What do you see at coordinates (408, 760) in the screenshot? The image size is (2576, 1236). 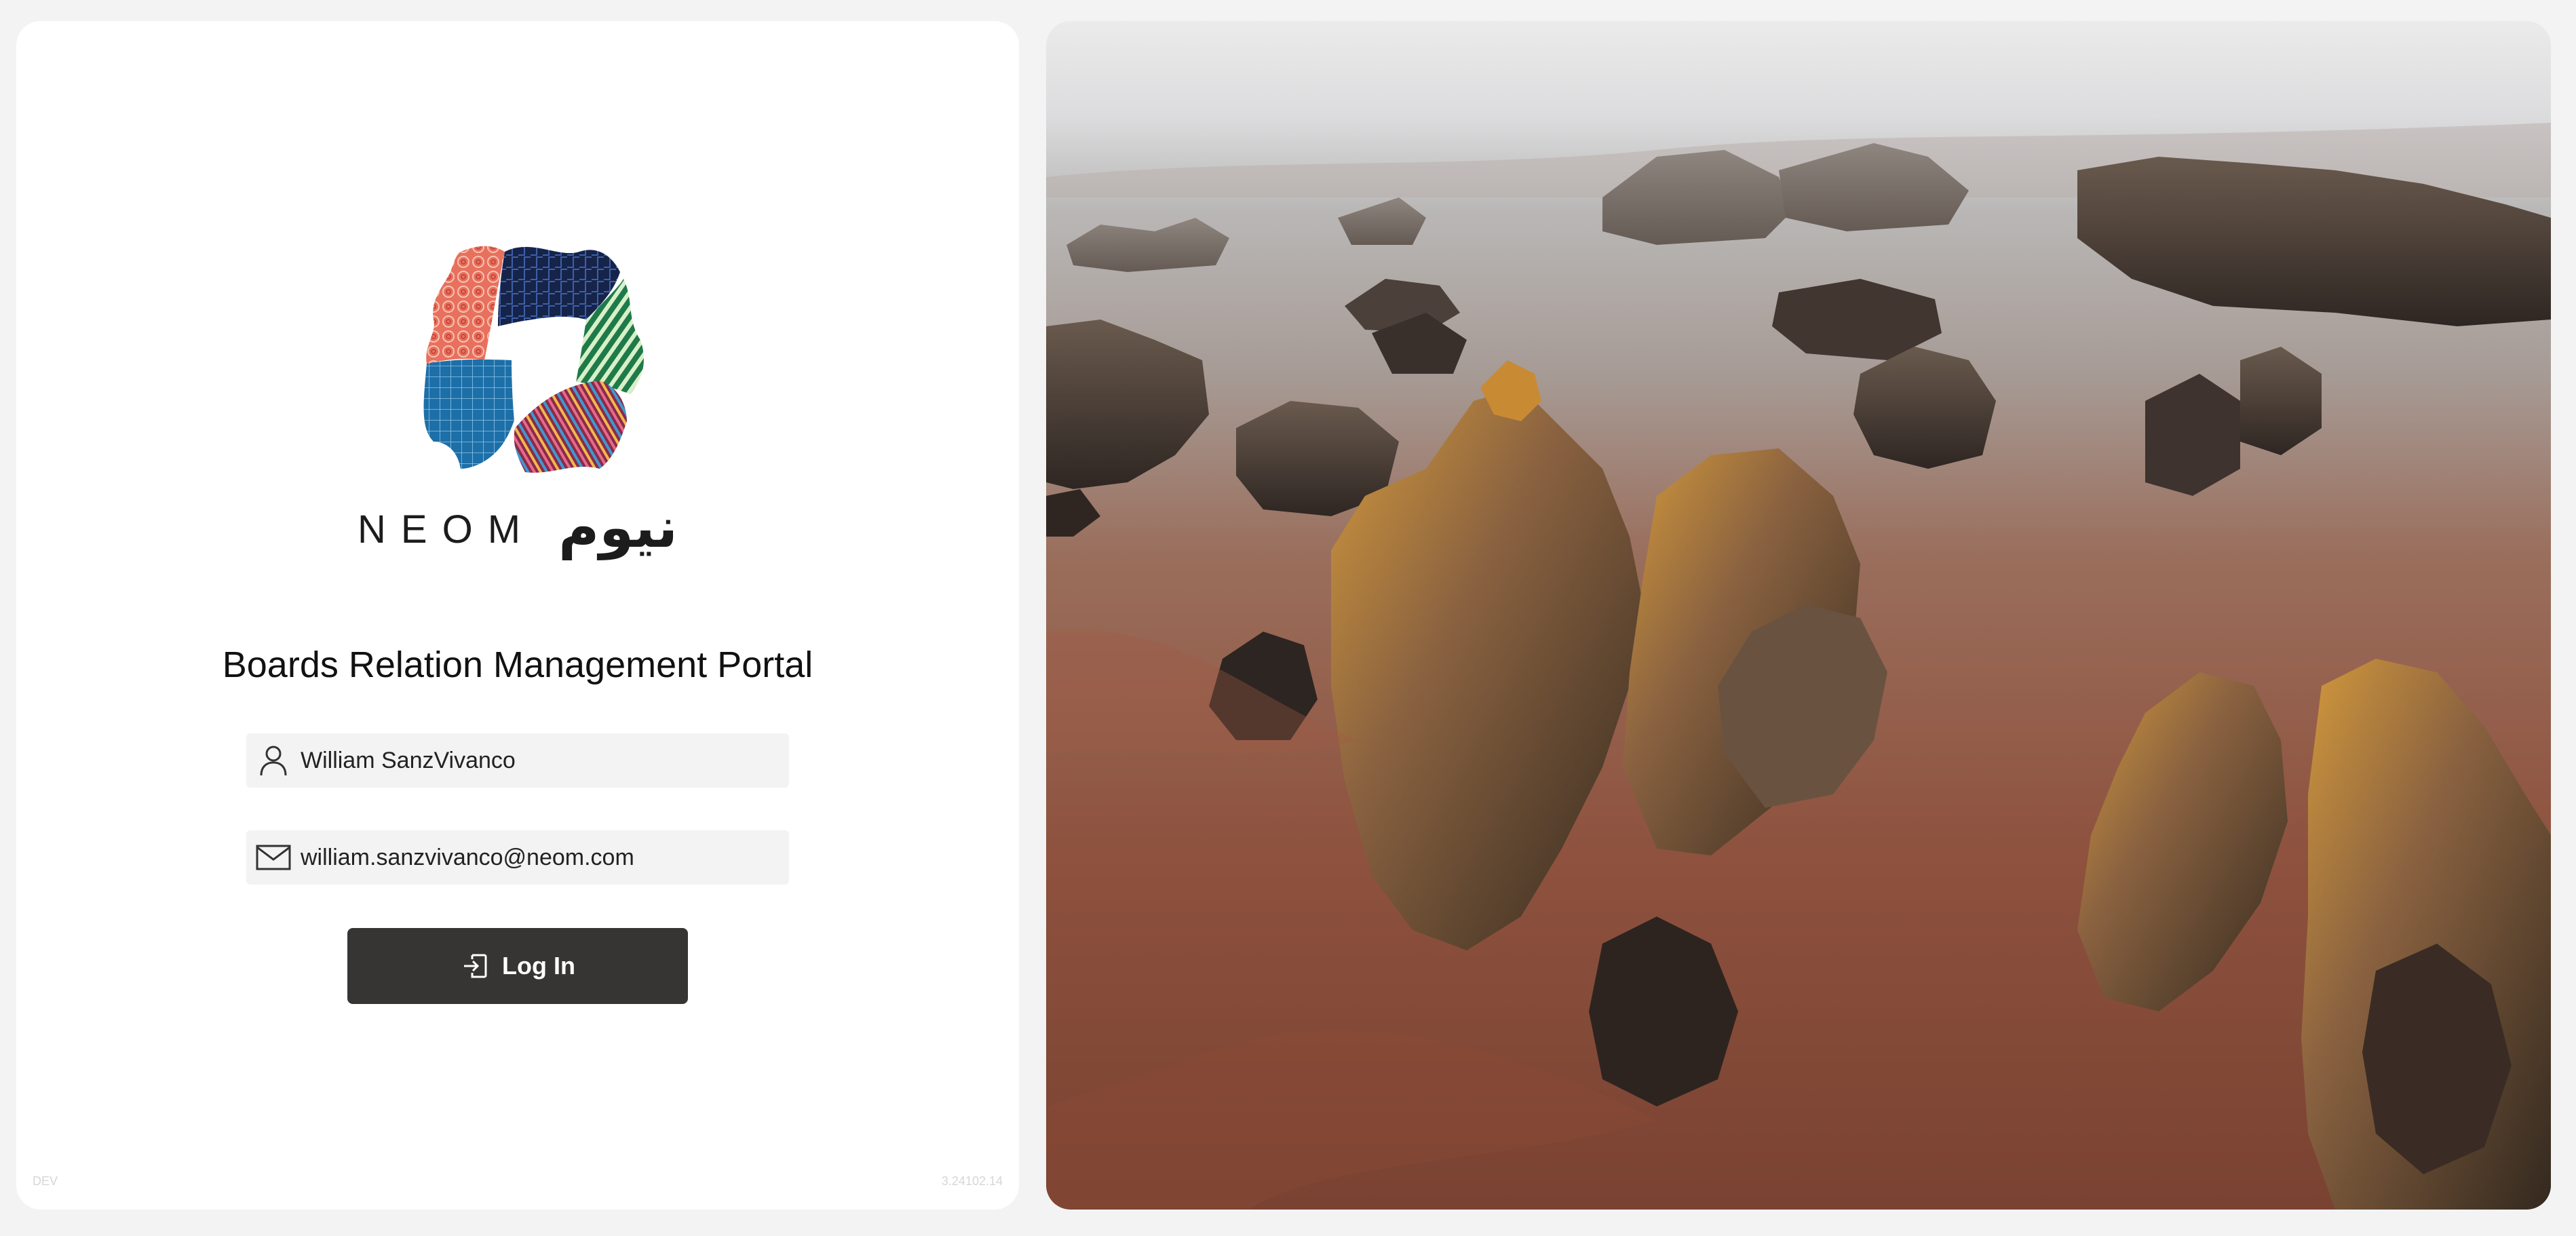 I see `name-value: William SanzVivanco` at bounding box center [408, 760].